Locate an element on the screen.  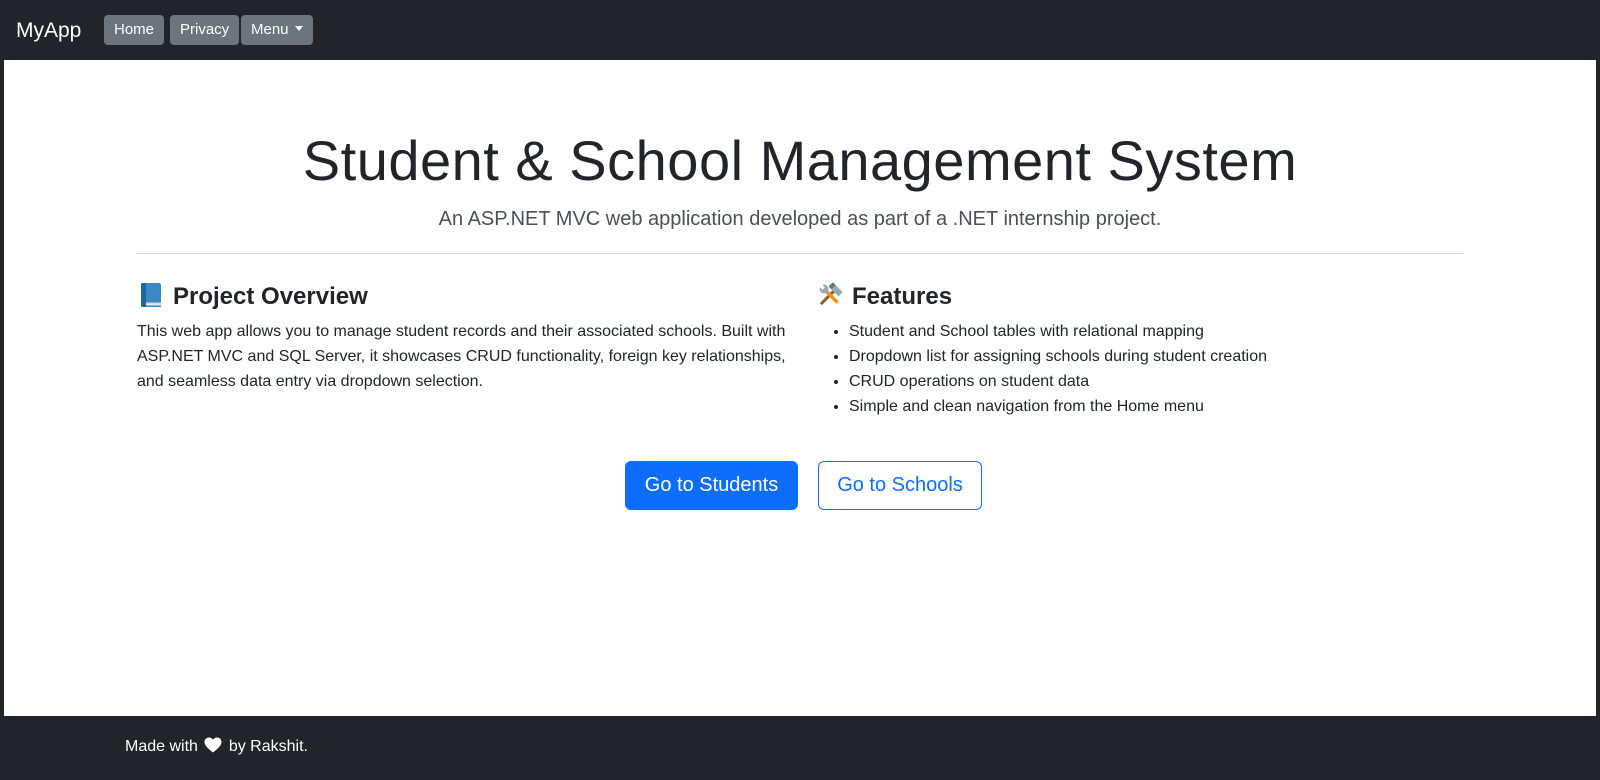
footer-text: Made with by Rakshit. is located at coordinates (216, 747).